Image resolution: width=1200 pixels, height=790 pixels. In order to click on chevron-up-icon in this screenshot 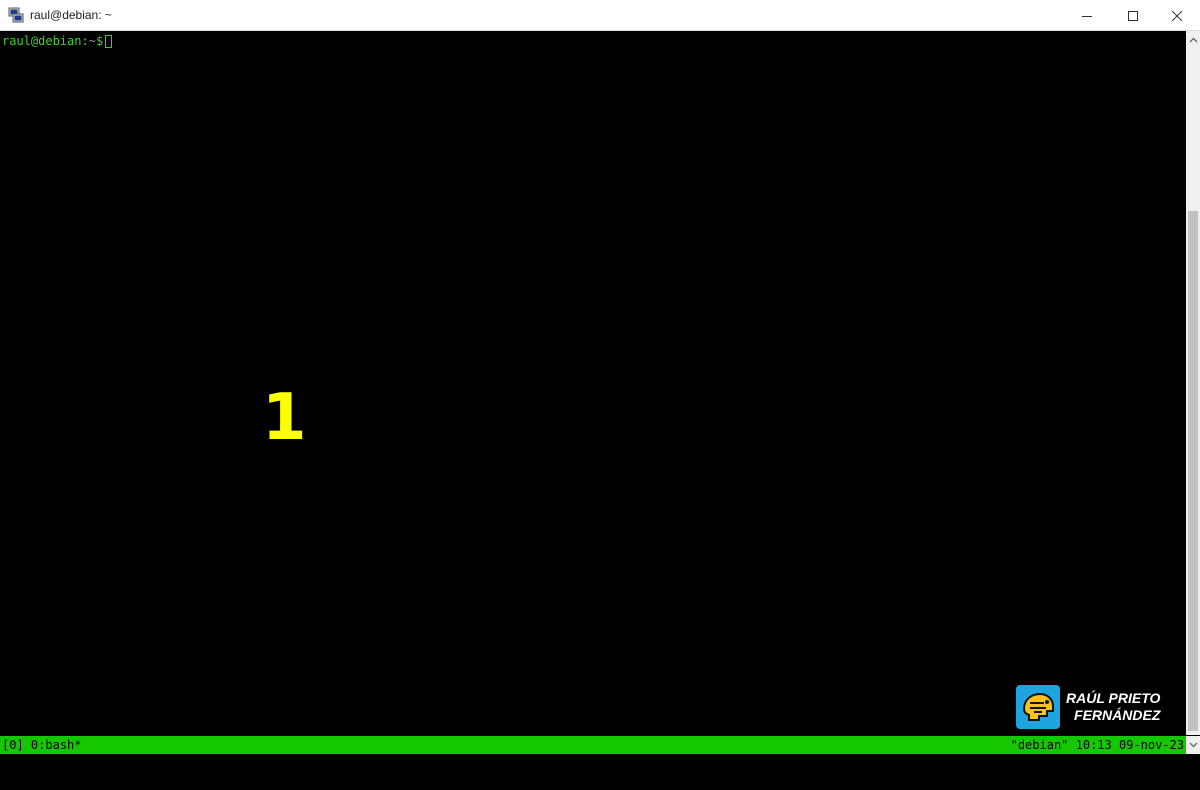, I will do `click(1193, 39)`.